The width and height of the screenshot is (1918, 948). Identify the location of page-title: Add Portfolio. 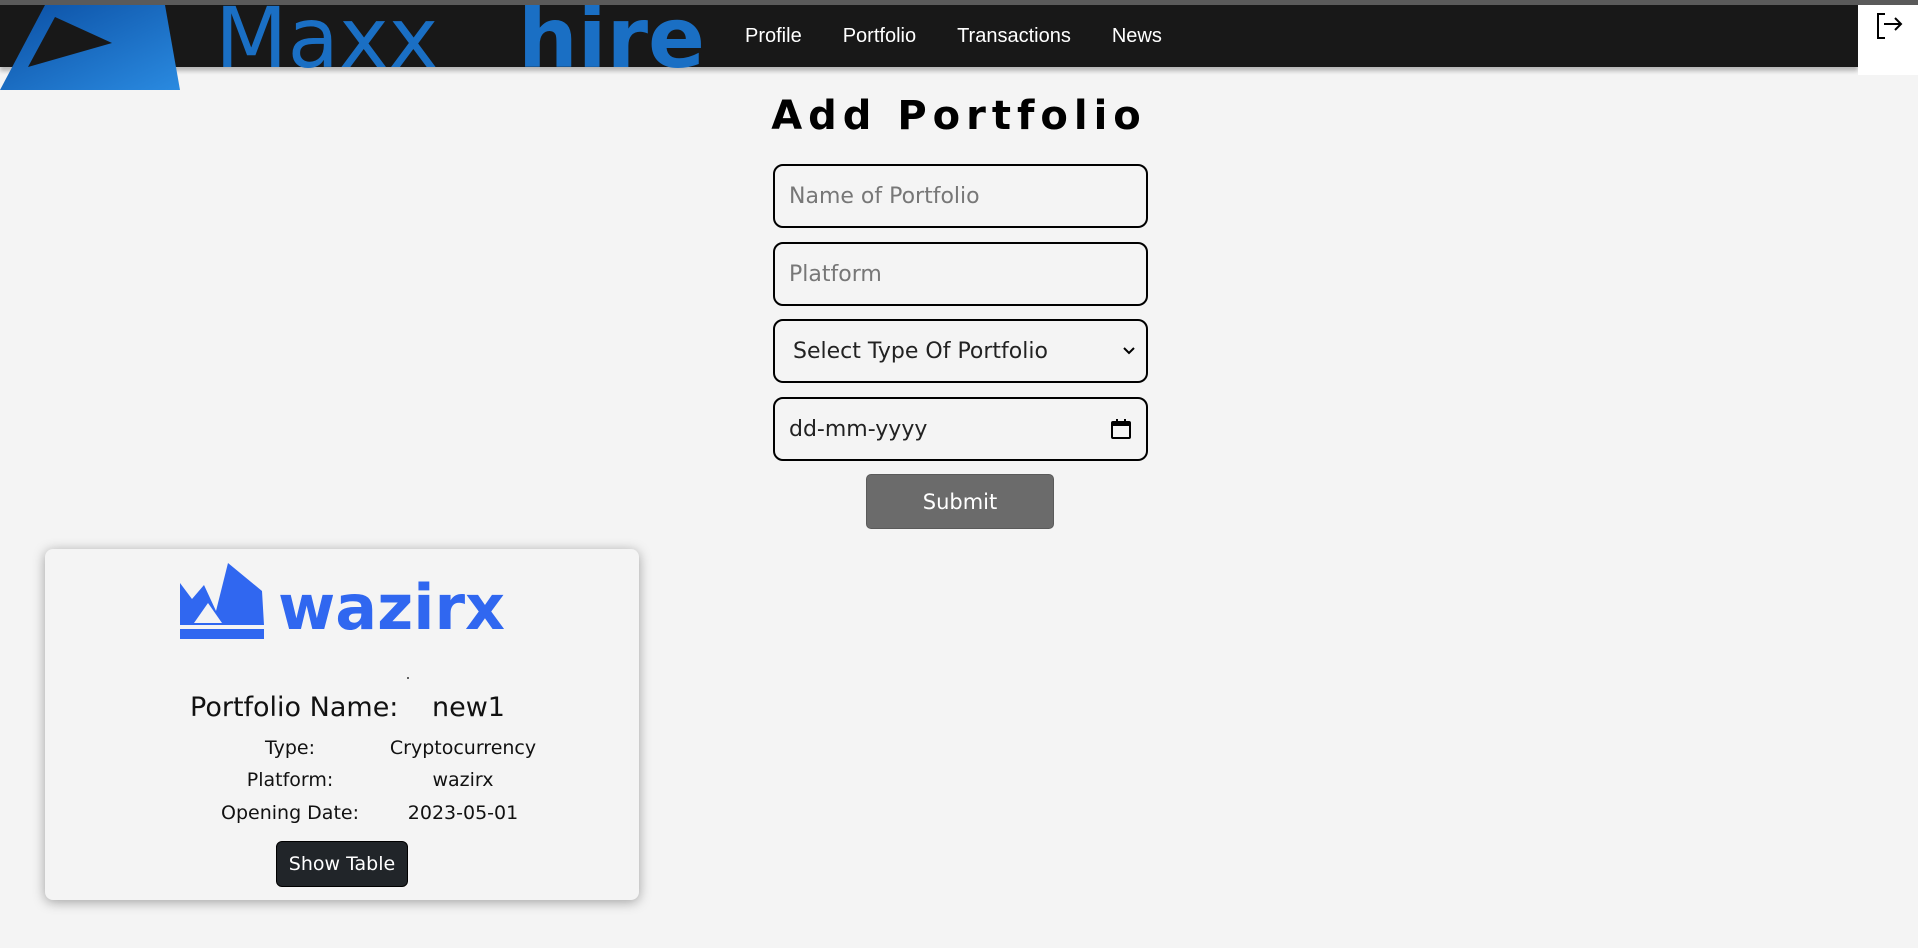
(959, 116).